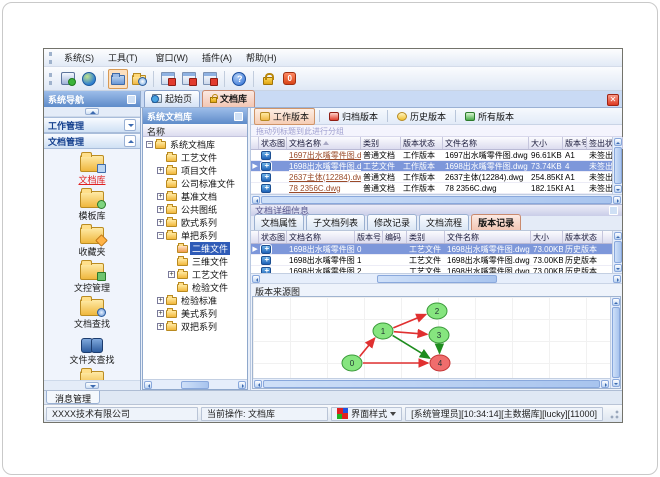  What do you see at coordinates (614, 413) in the screenshot?
I see `resize-grip` at bounding box center [614, 413].